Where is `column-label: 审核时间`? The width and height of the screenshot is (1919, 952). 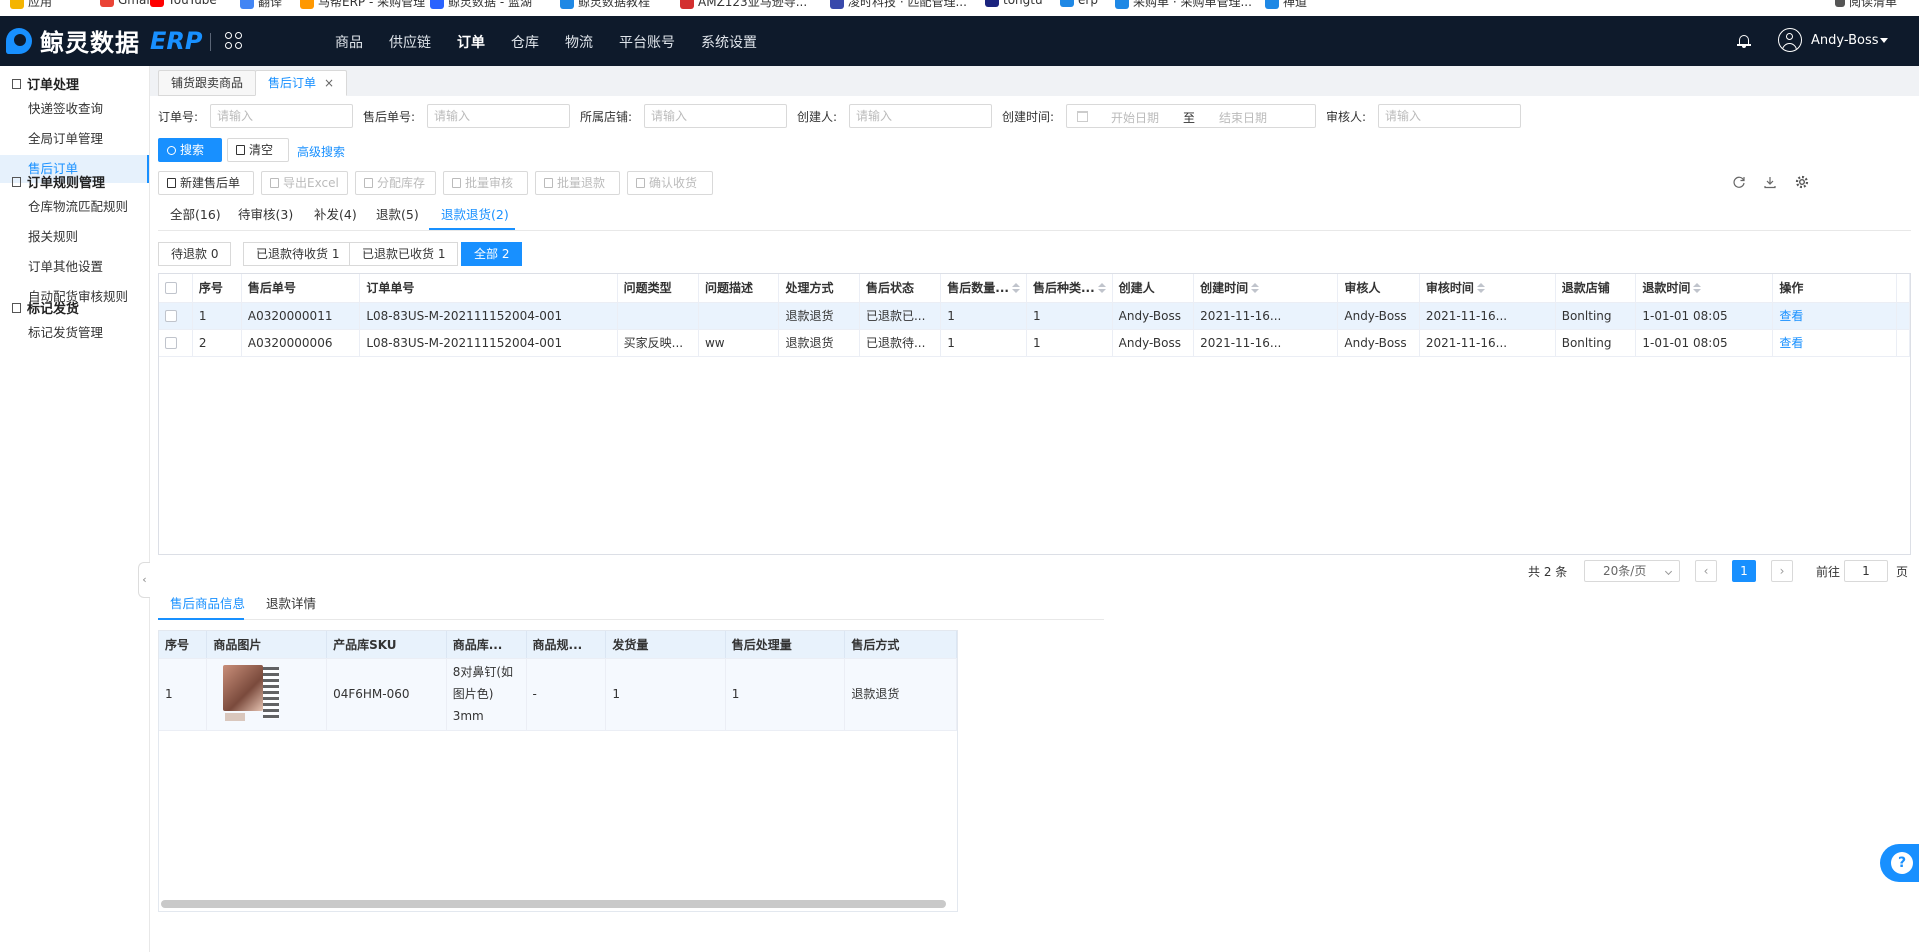
column-label: 审核时间 is located at coordinates (1449, 288).